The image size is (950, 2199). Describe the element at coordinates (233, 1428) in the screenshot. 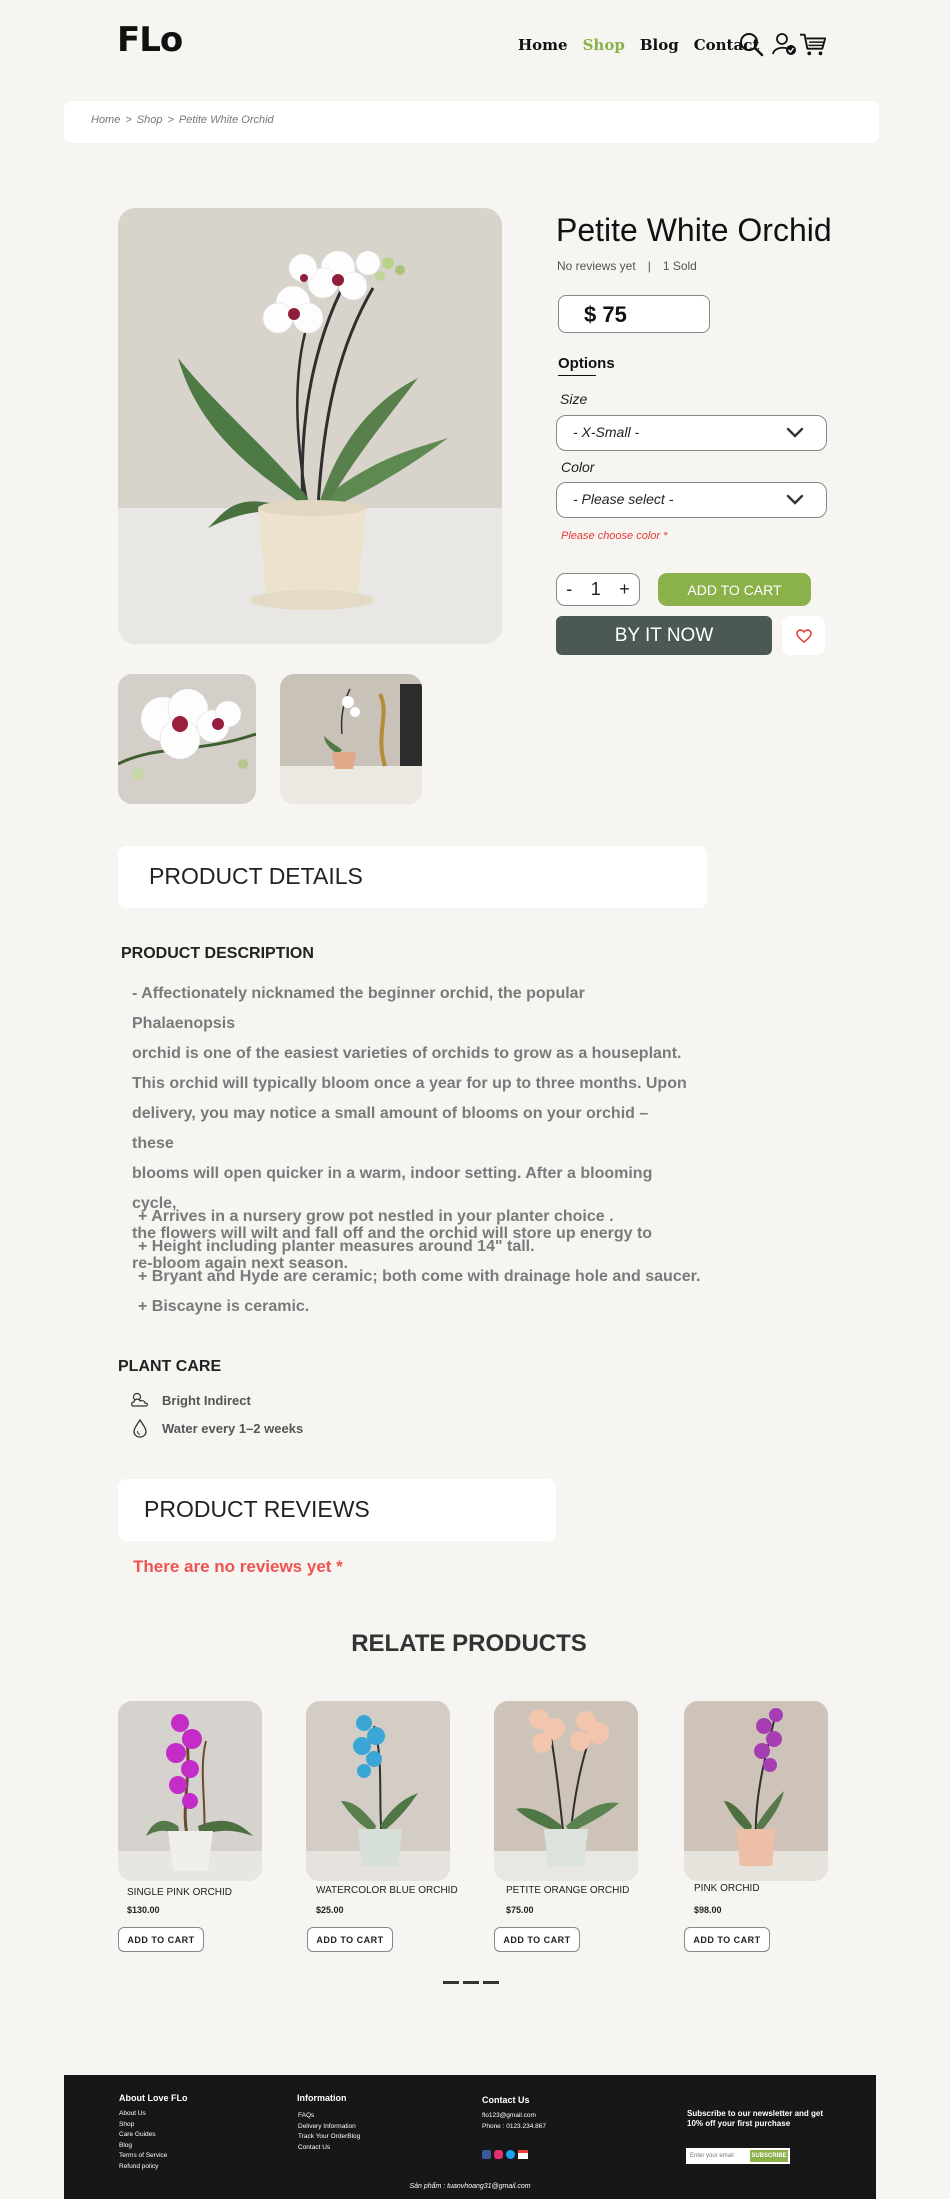

I see `care-item-text: Water every 1–2 weeks` at that location.